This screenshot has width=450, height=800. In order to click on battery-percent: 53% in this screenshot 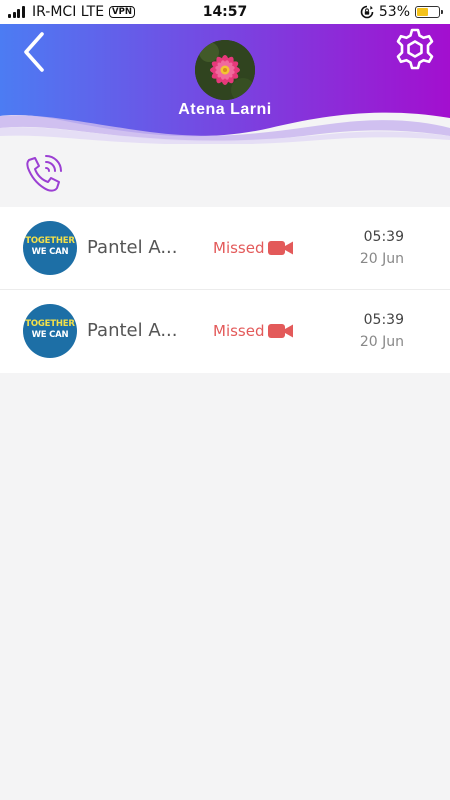, I will do `click(394, 12)`.